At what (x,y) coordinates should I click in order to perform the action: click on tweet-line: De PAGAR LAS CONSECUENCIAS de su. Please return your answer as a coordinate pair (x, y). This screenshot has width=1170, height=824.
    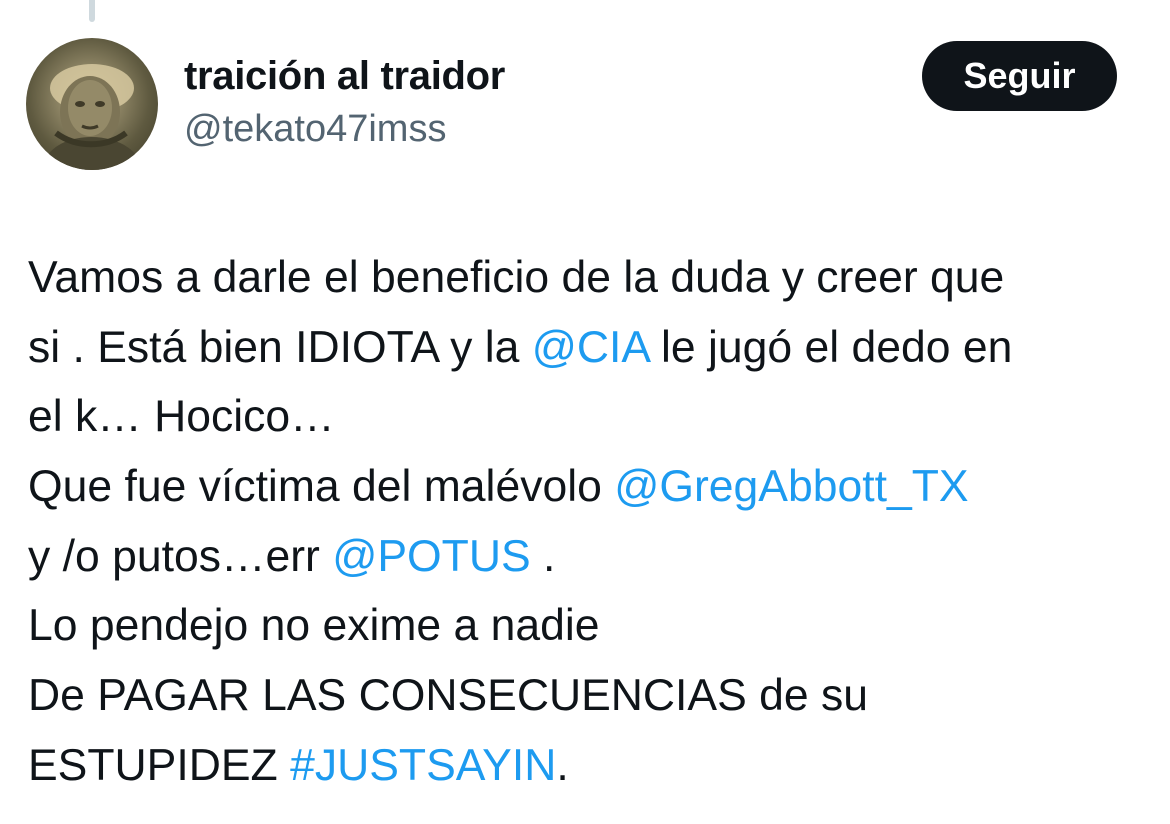
    Looking at the image, I should click on (588, 696).